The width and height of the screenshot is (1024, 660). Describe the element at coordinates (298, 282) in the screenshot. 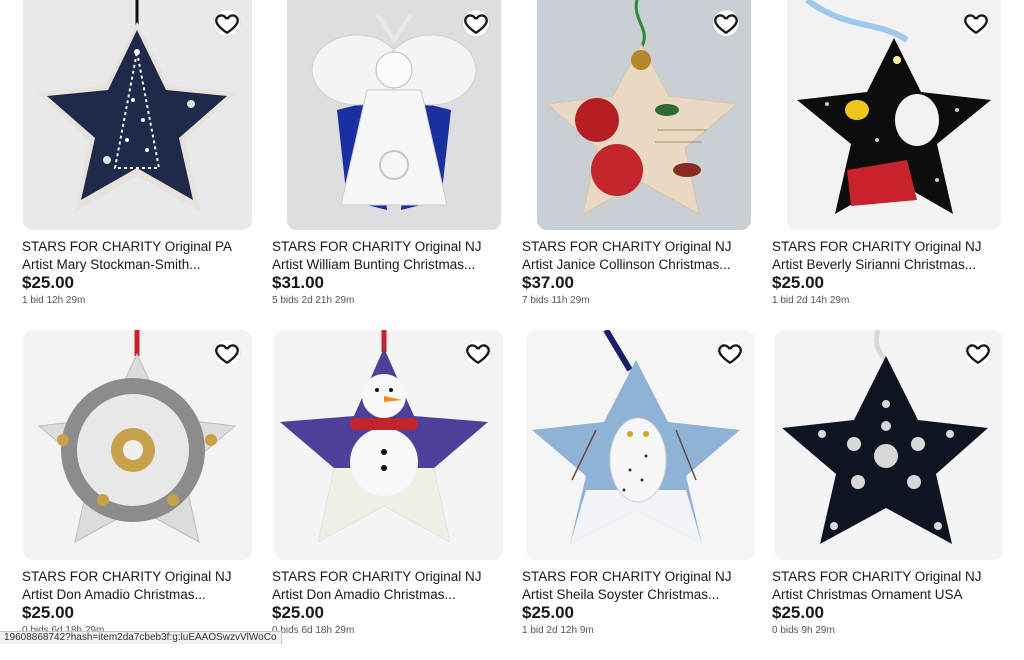

I see `listing-price: $31.00` at that location.